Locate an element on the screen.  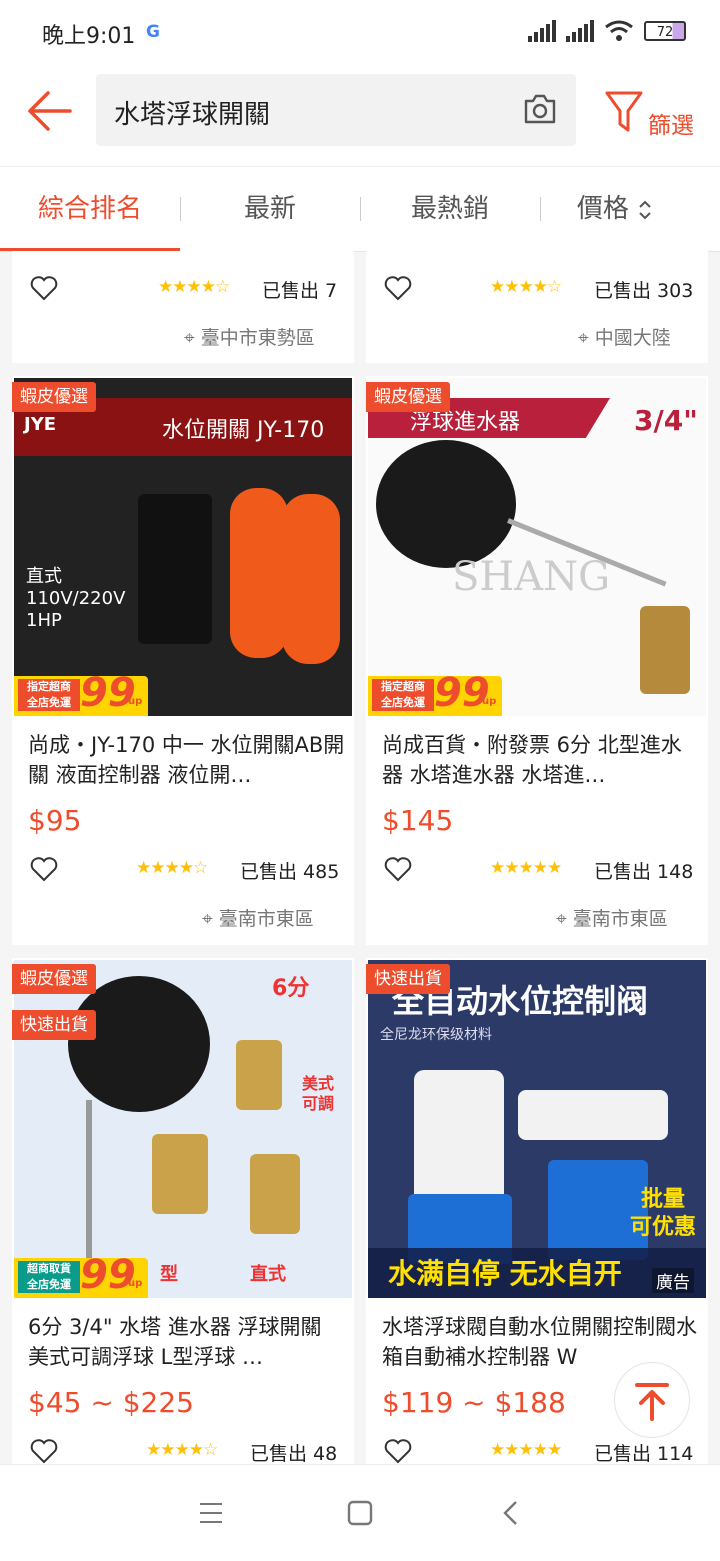
product-price: $95 is located at coordinates (55, 820).